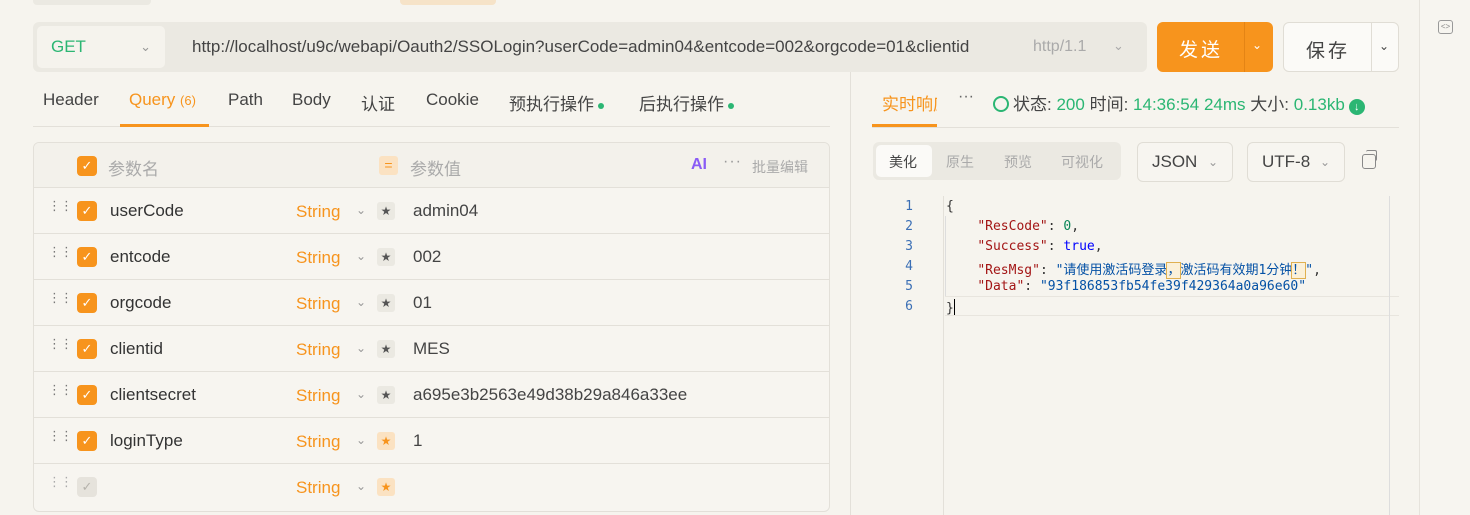  I want to click on equals-icon: =, so click(388, 165).